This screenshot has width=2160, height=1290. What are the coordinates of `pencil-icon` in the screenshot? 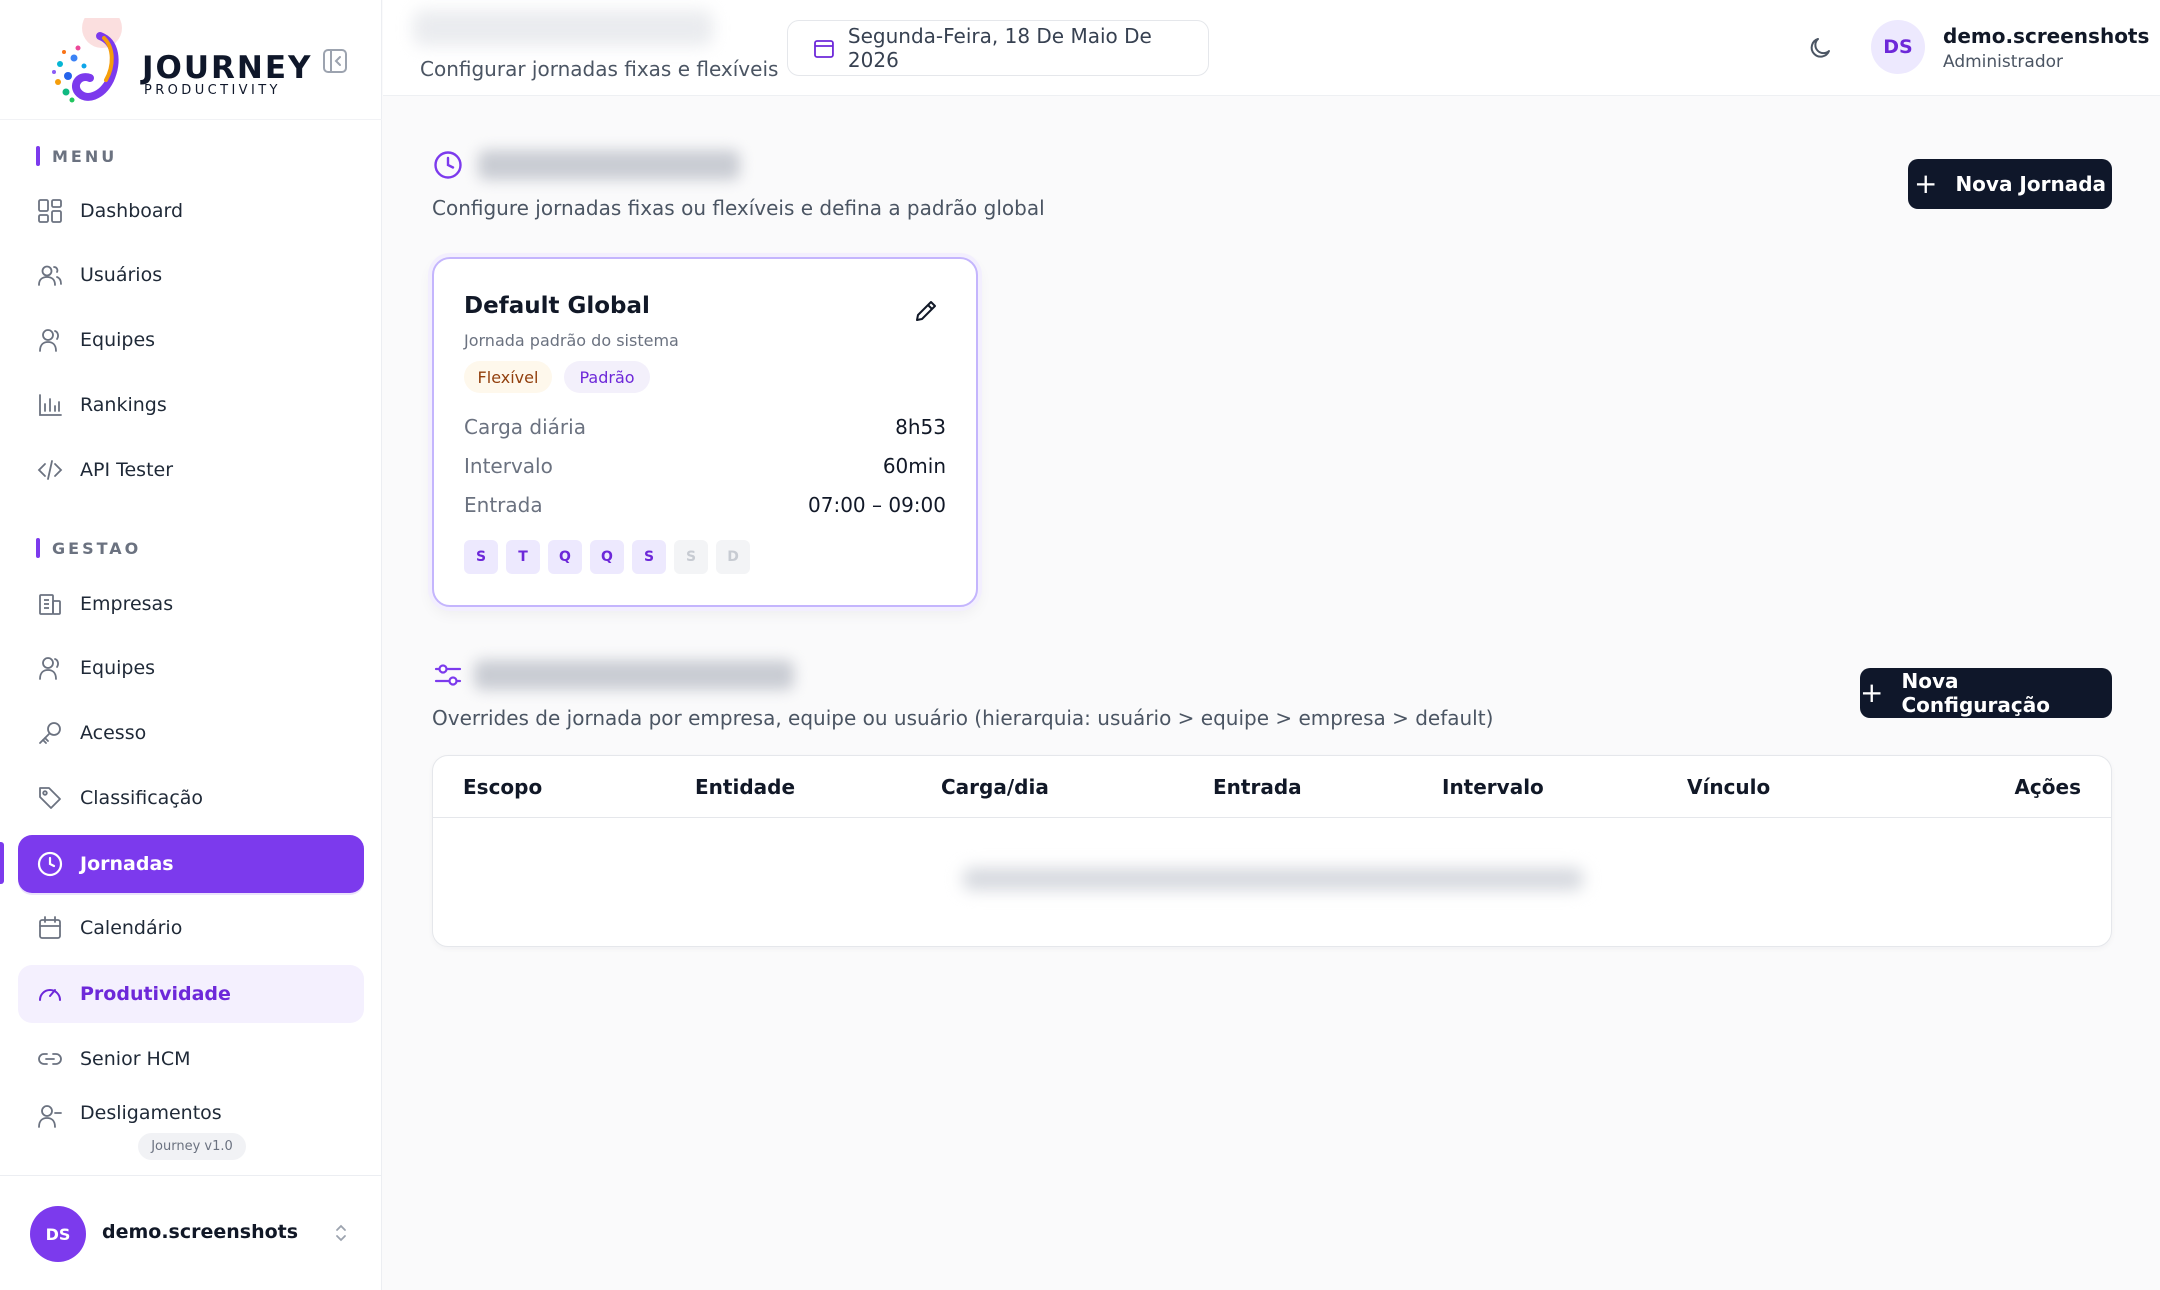 It's located at (926, 311).